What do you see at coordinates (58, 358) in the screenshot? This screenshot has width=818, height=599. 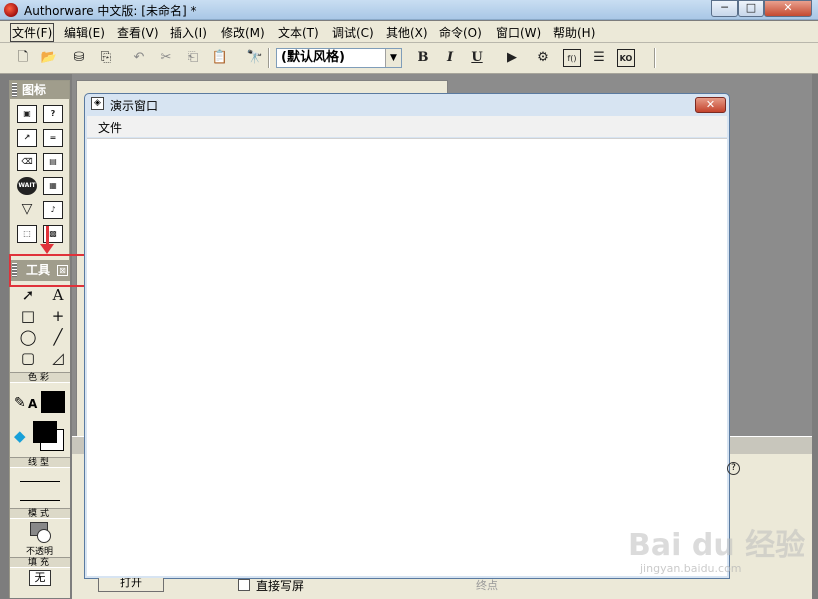 I see `polygon-tool-icon: ◿` at bounding box center [58, 358].